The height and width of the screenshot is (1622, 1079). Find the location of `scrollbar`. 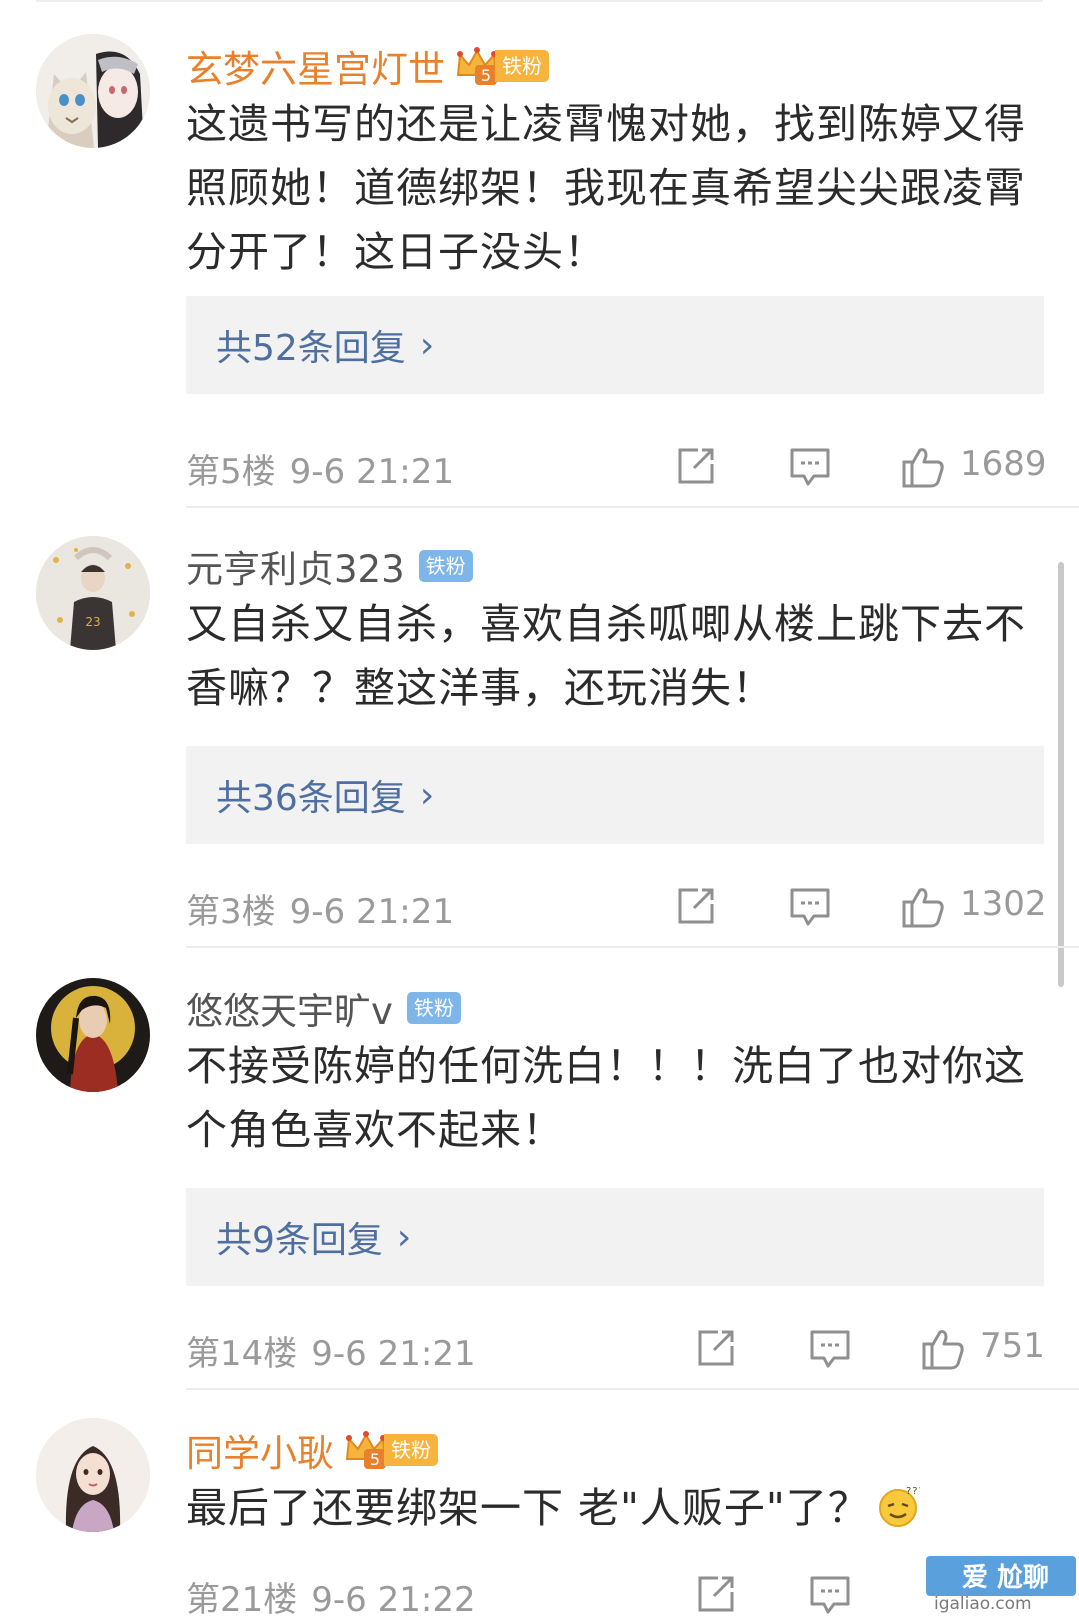

scrollbar is located at coordinates (1061, 774).